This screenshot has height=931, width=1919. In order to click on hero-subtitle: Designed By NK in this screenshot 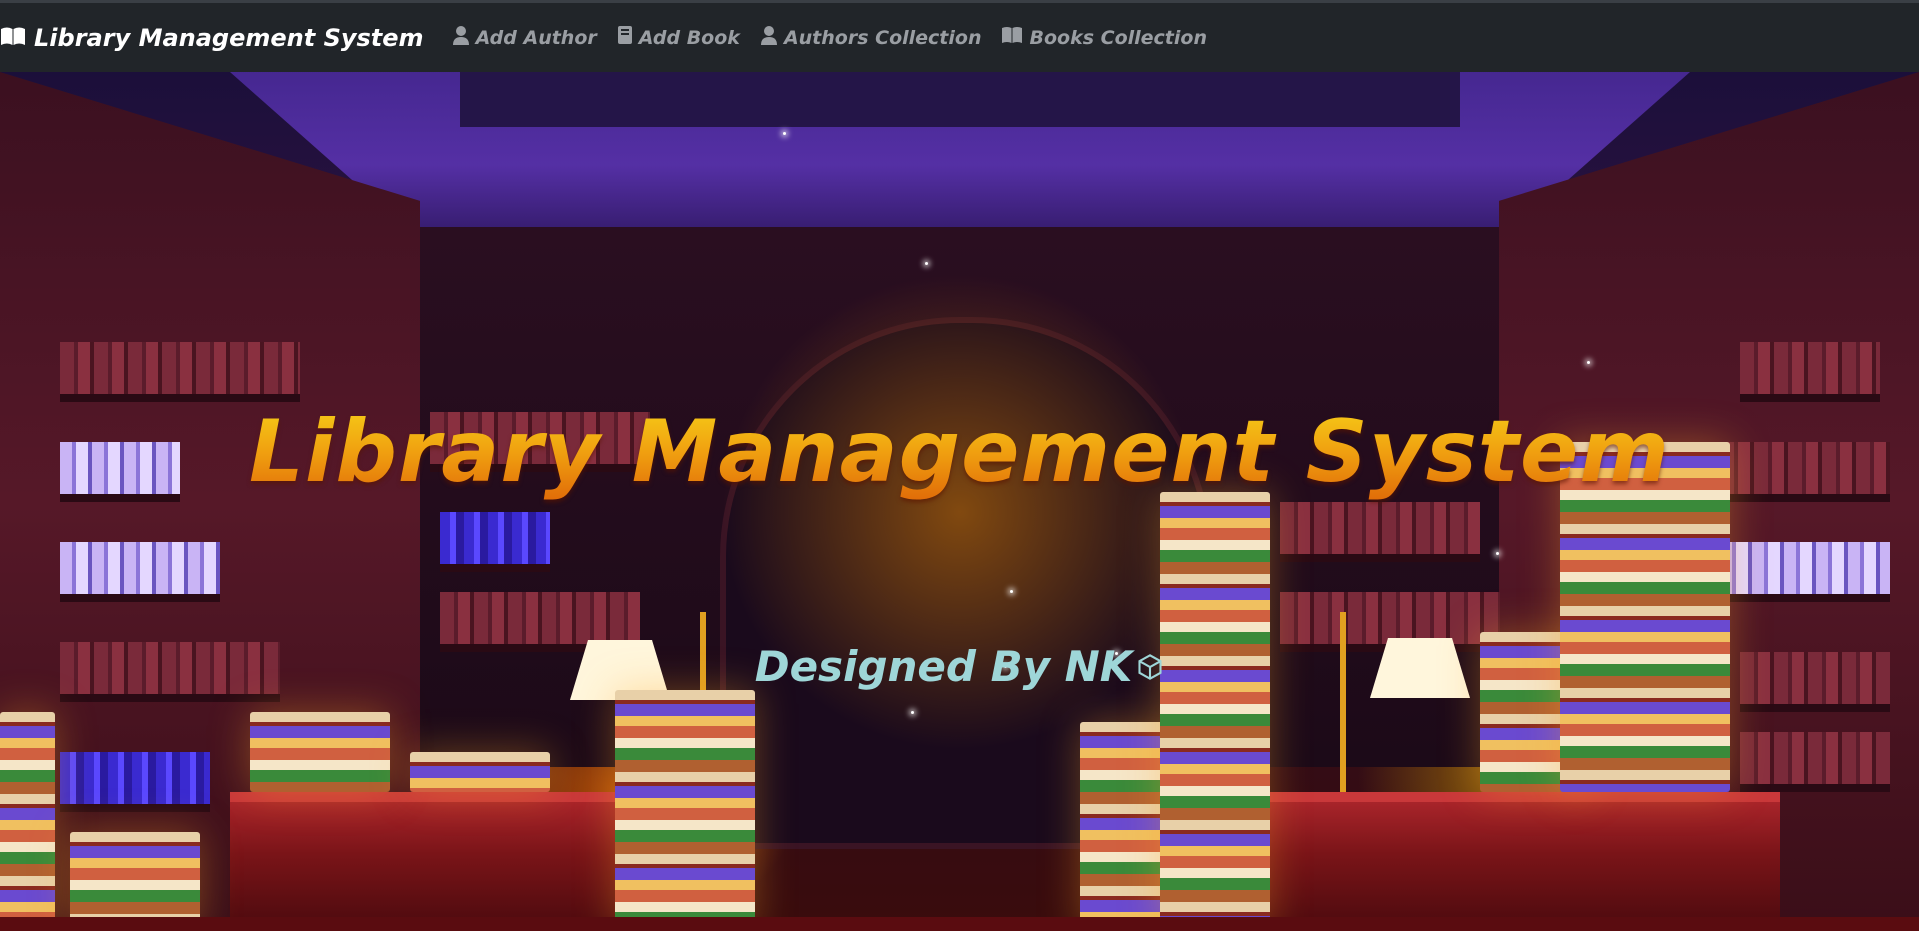, I will do `click(959, 666)`.